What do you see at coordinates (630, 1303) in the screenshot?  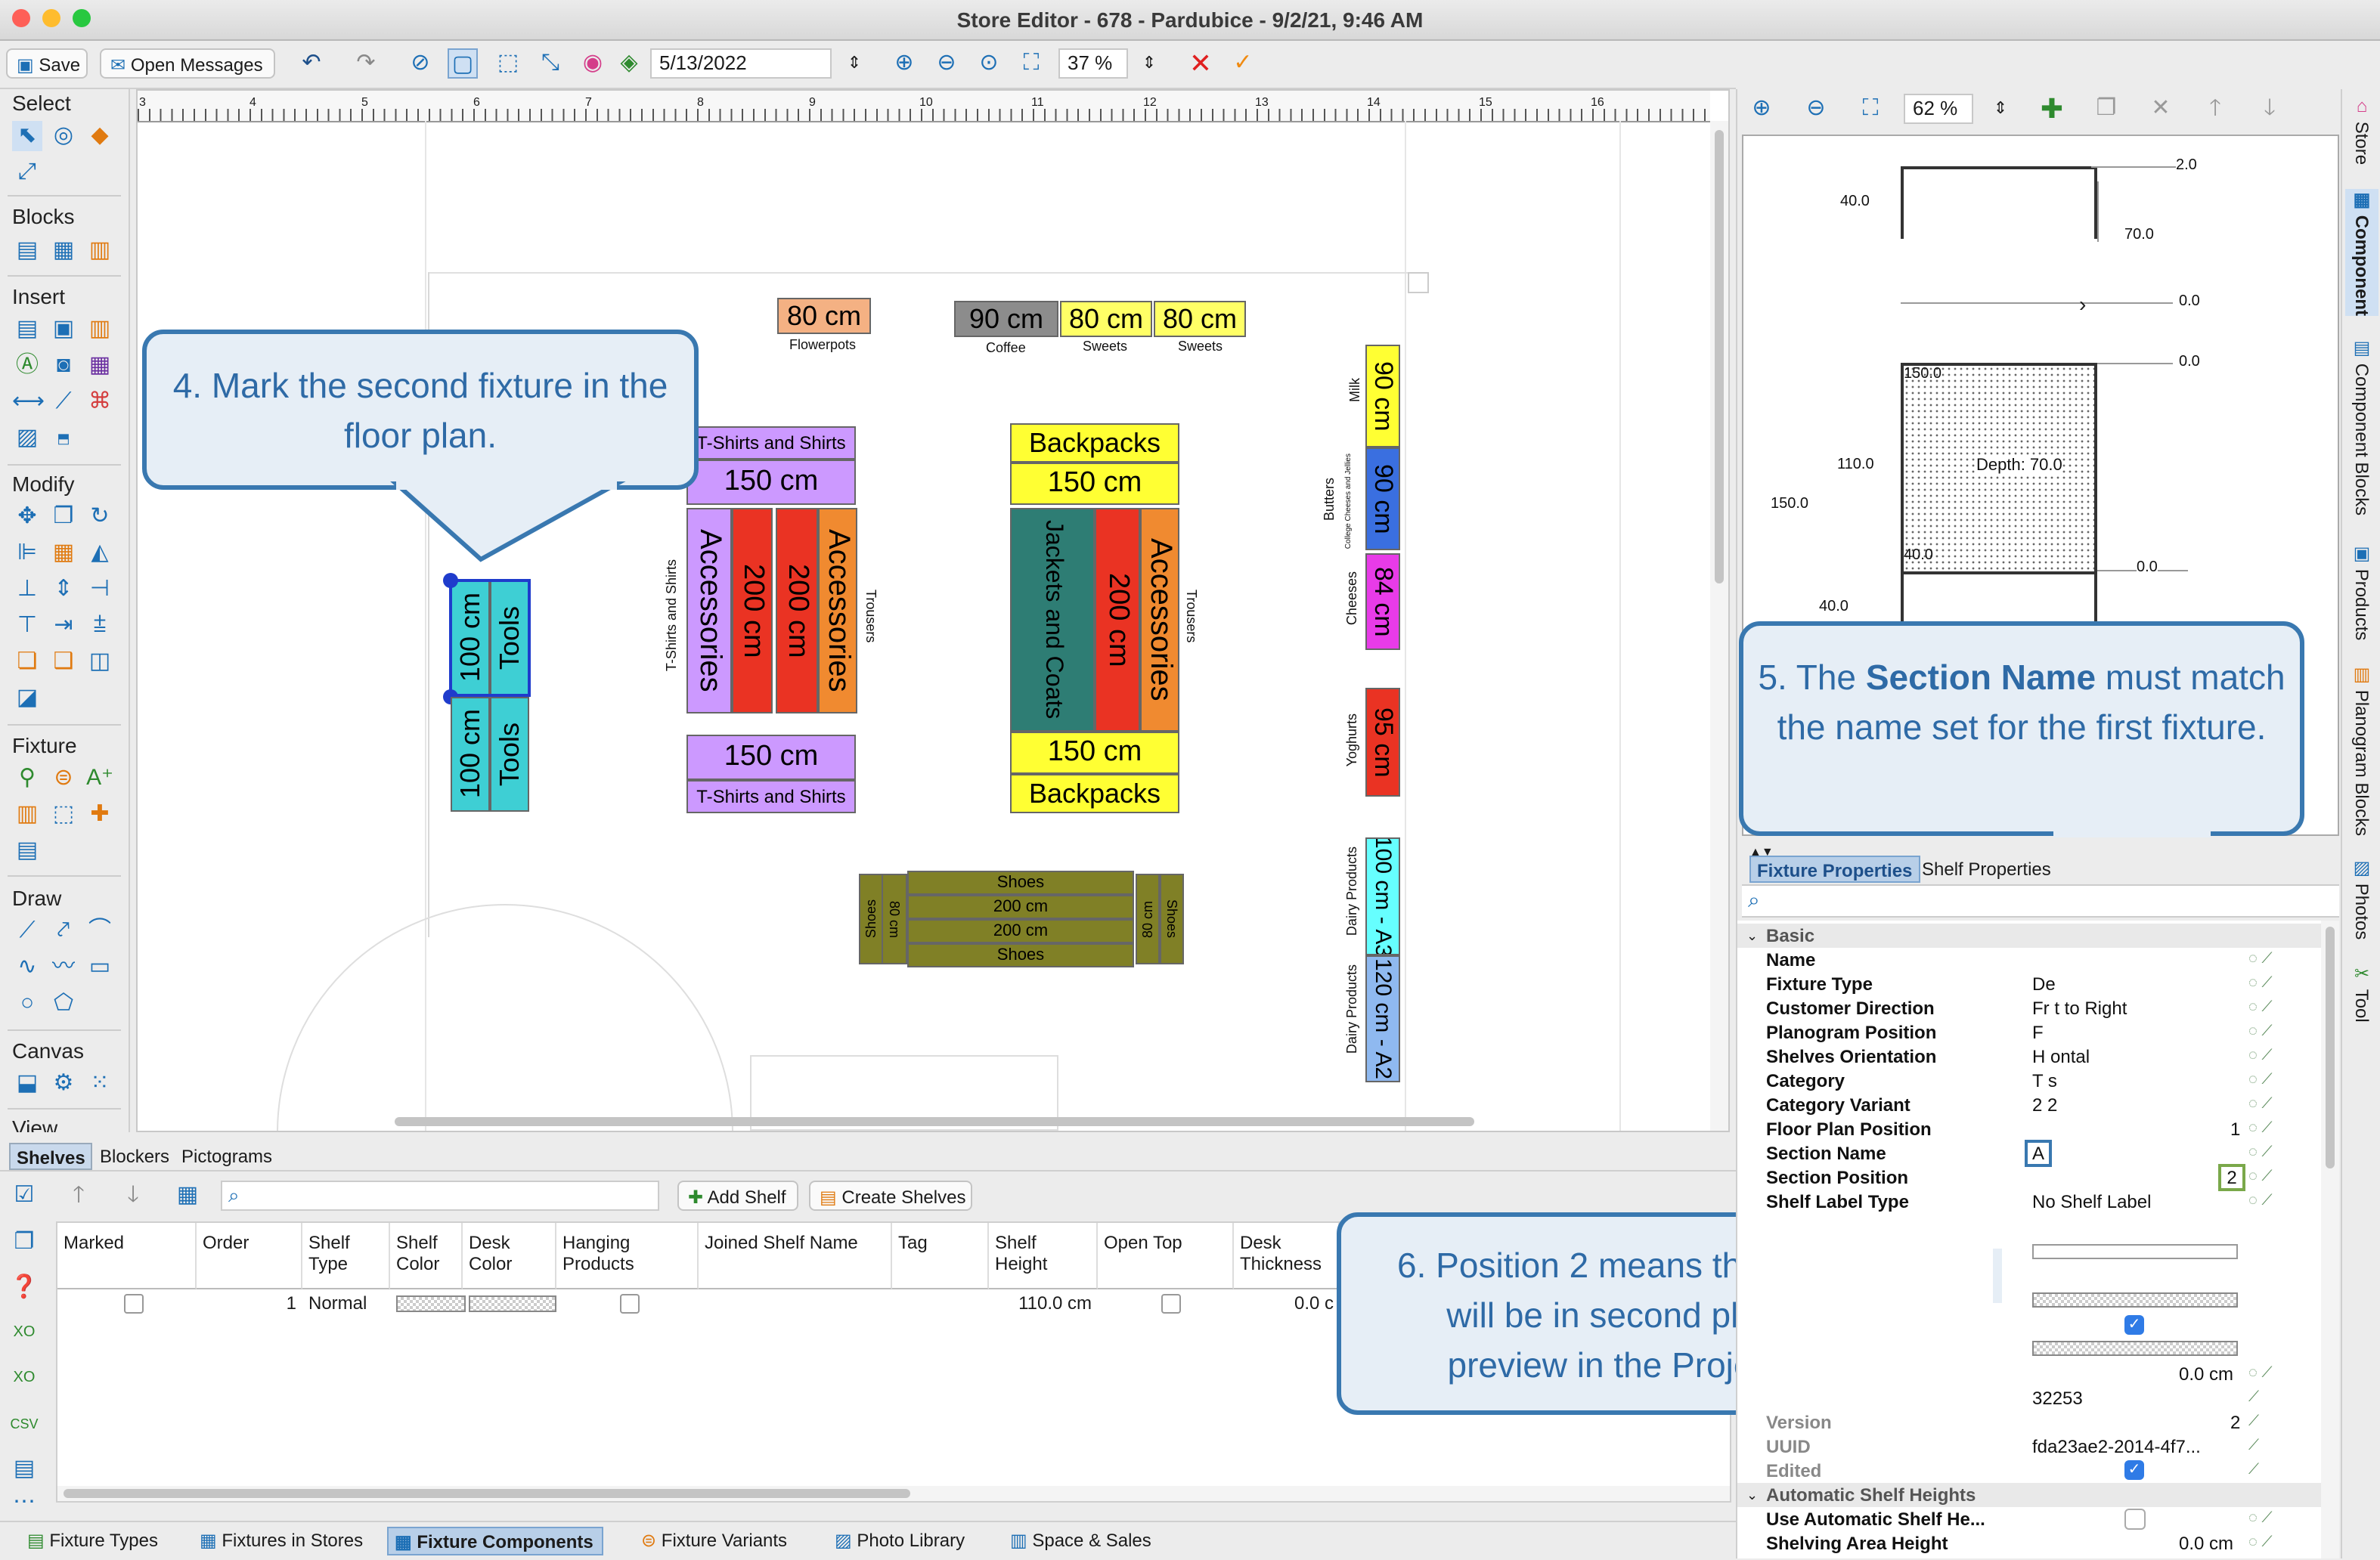 I see `hanging-checkbox` at bounding box center [630, 1303].